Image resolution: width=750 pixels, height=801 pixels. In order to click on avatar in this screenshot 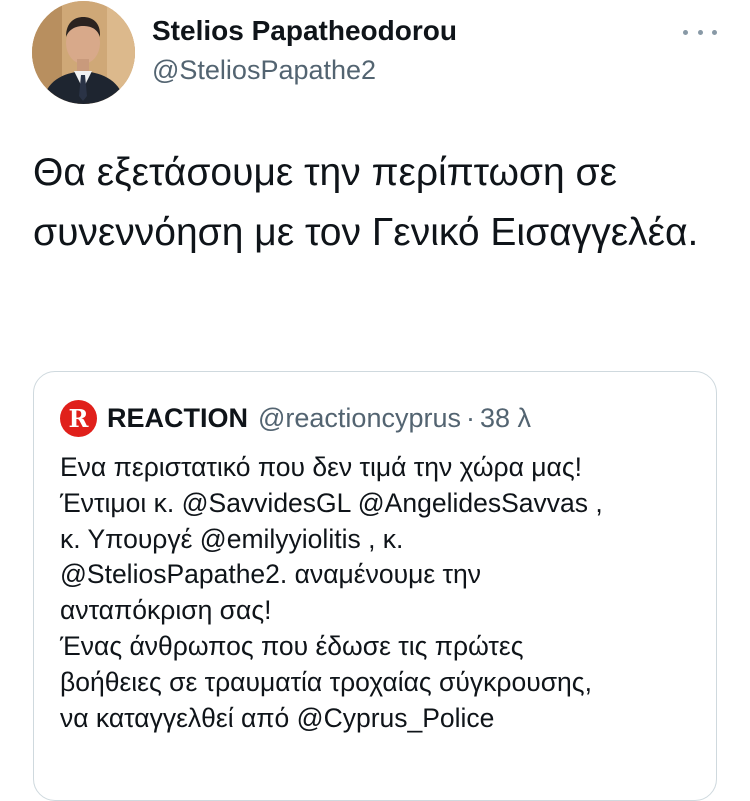, I will do `click(83, 52)`.